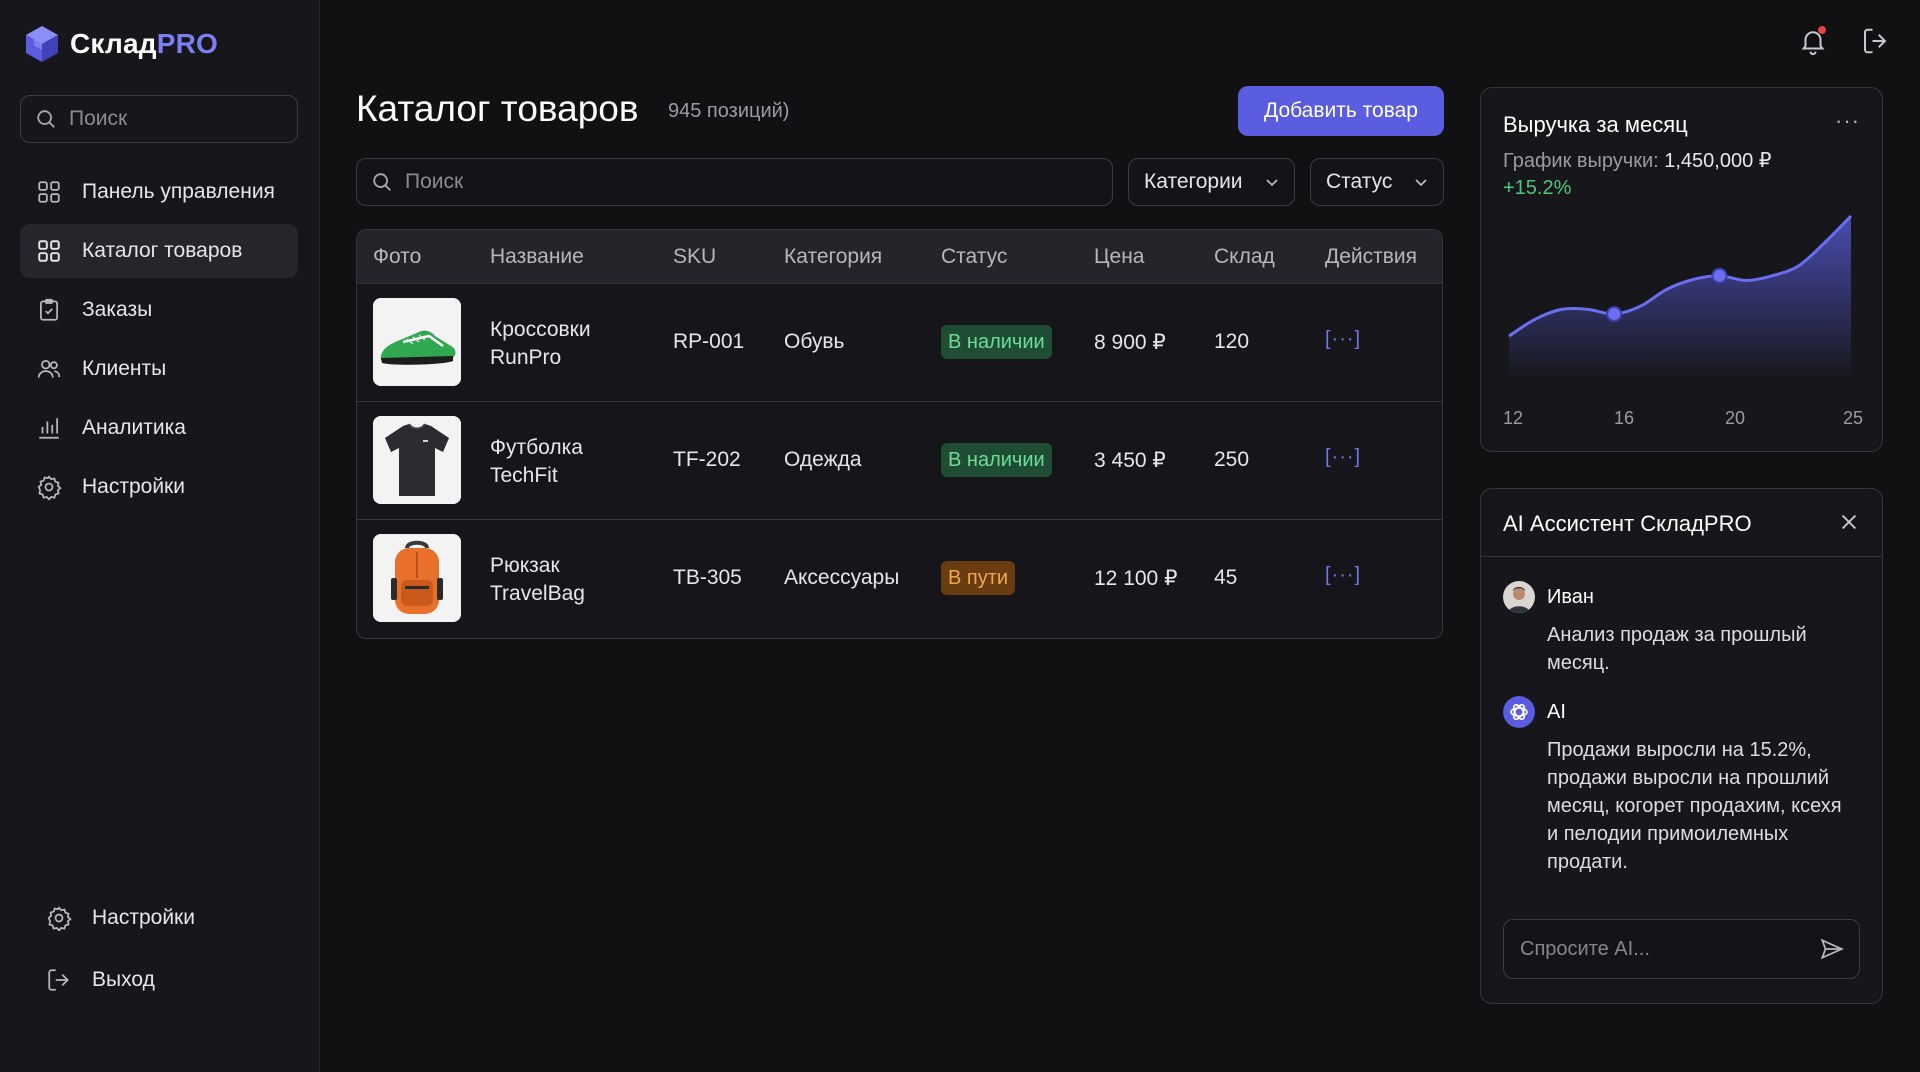 The image size is (1920, 1072). I want to click on x-tick-label: 16, so click(1624, 418).